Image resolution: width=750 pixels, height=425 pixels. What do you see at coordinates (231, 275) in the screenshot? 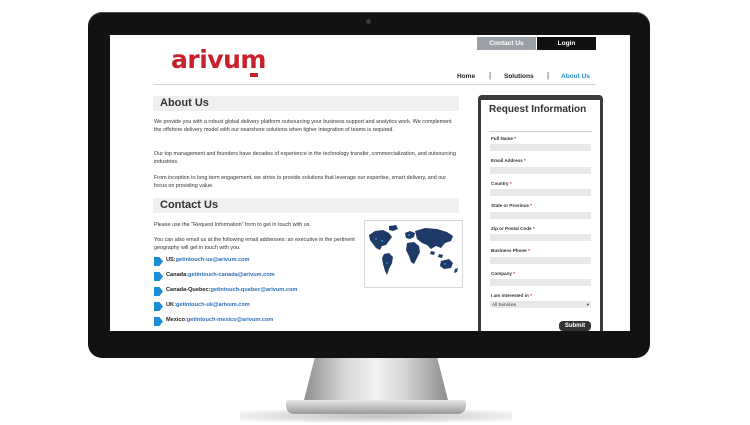
I see `email-link: getintouch-canada@arivum.com` at bounding box center [231, 275].